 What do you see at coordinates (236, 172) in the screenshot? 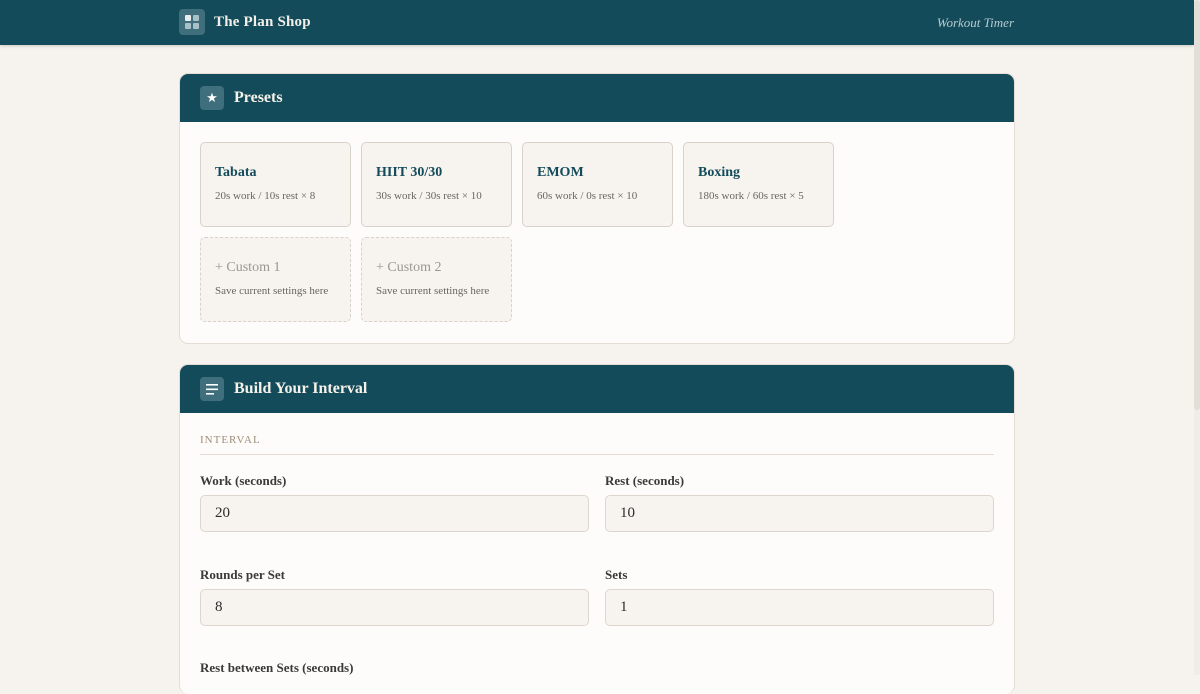
I see `preset-name: Tabata` at bounding box center [236, 172].